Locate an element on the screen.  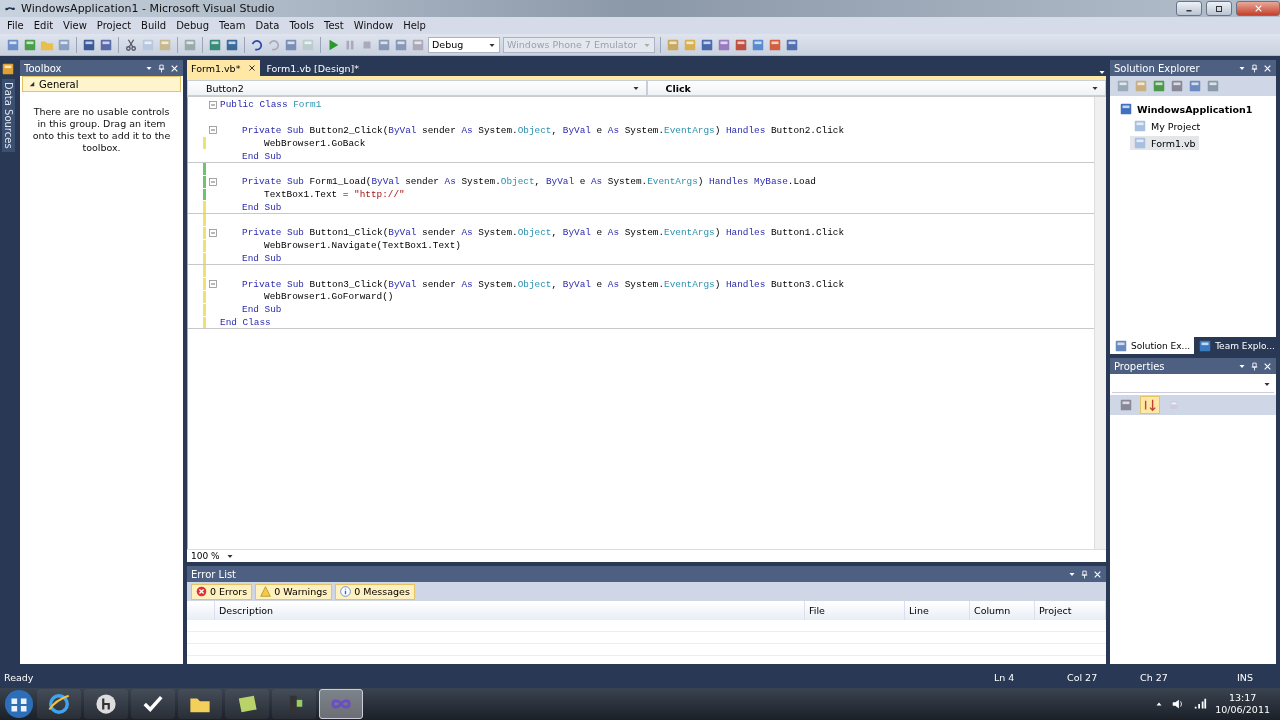
column-number: Col 27 is located at coordinates (1083, 677).